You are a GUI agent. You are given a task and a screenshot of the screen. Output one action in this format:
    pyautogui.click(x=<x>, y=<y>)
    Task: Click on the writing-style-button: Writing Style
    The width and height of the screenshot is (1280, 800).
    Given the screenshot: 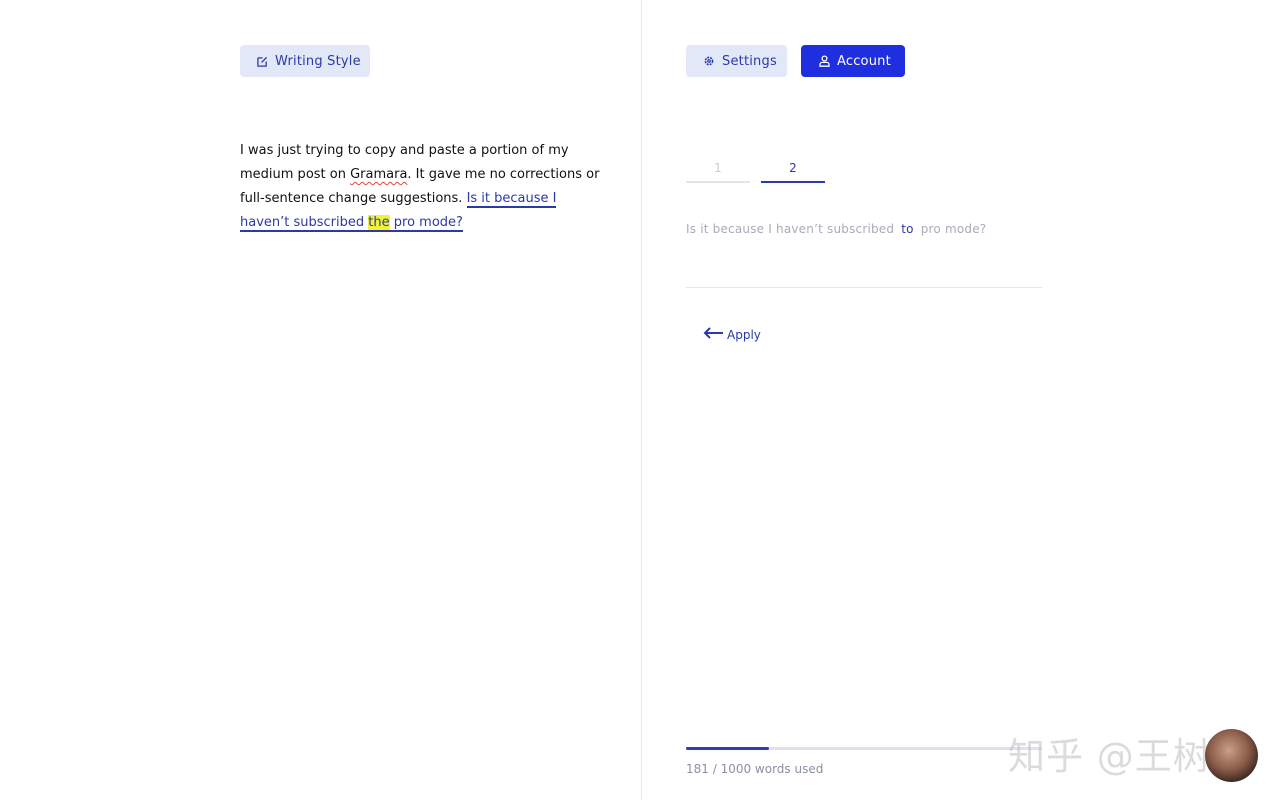 What is the action you would take?
    pyautogui.click(x=305, y=61)
    